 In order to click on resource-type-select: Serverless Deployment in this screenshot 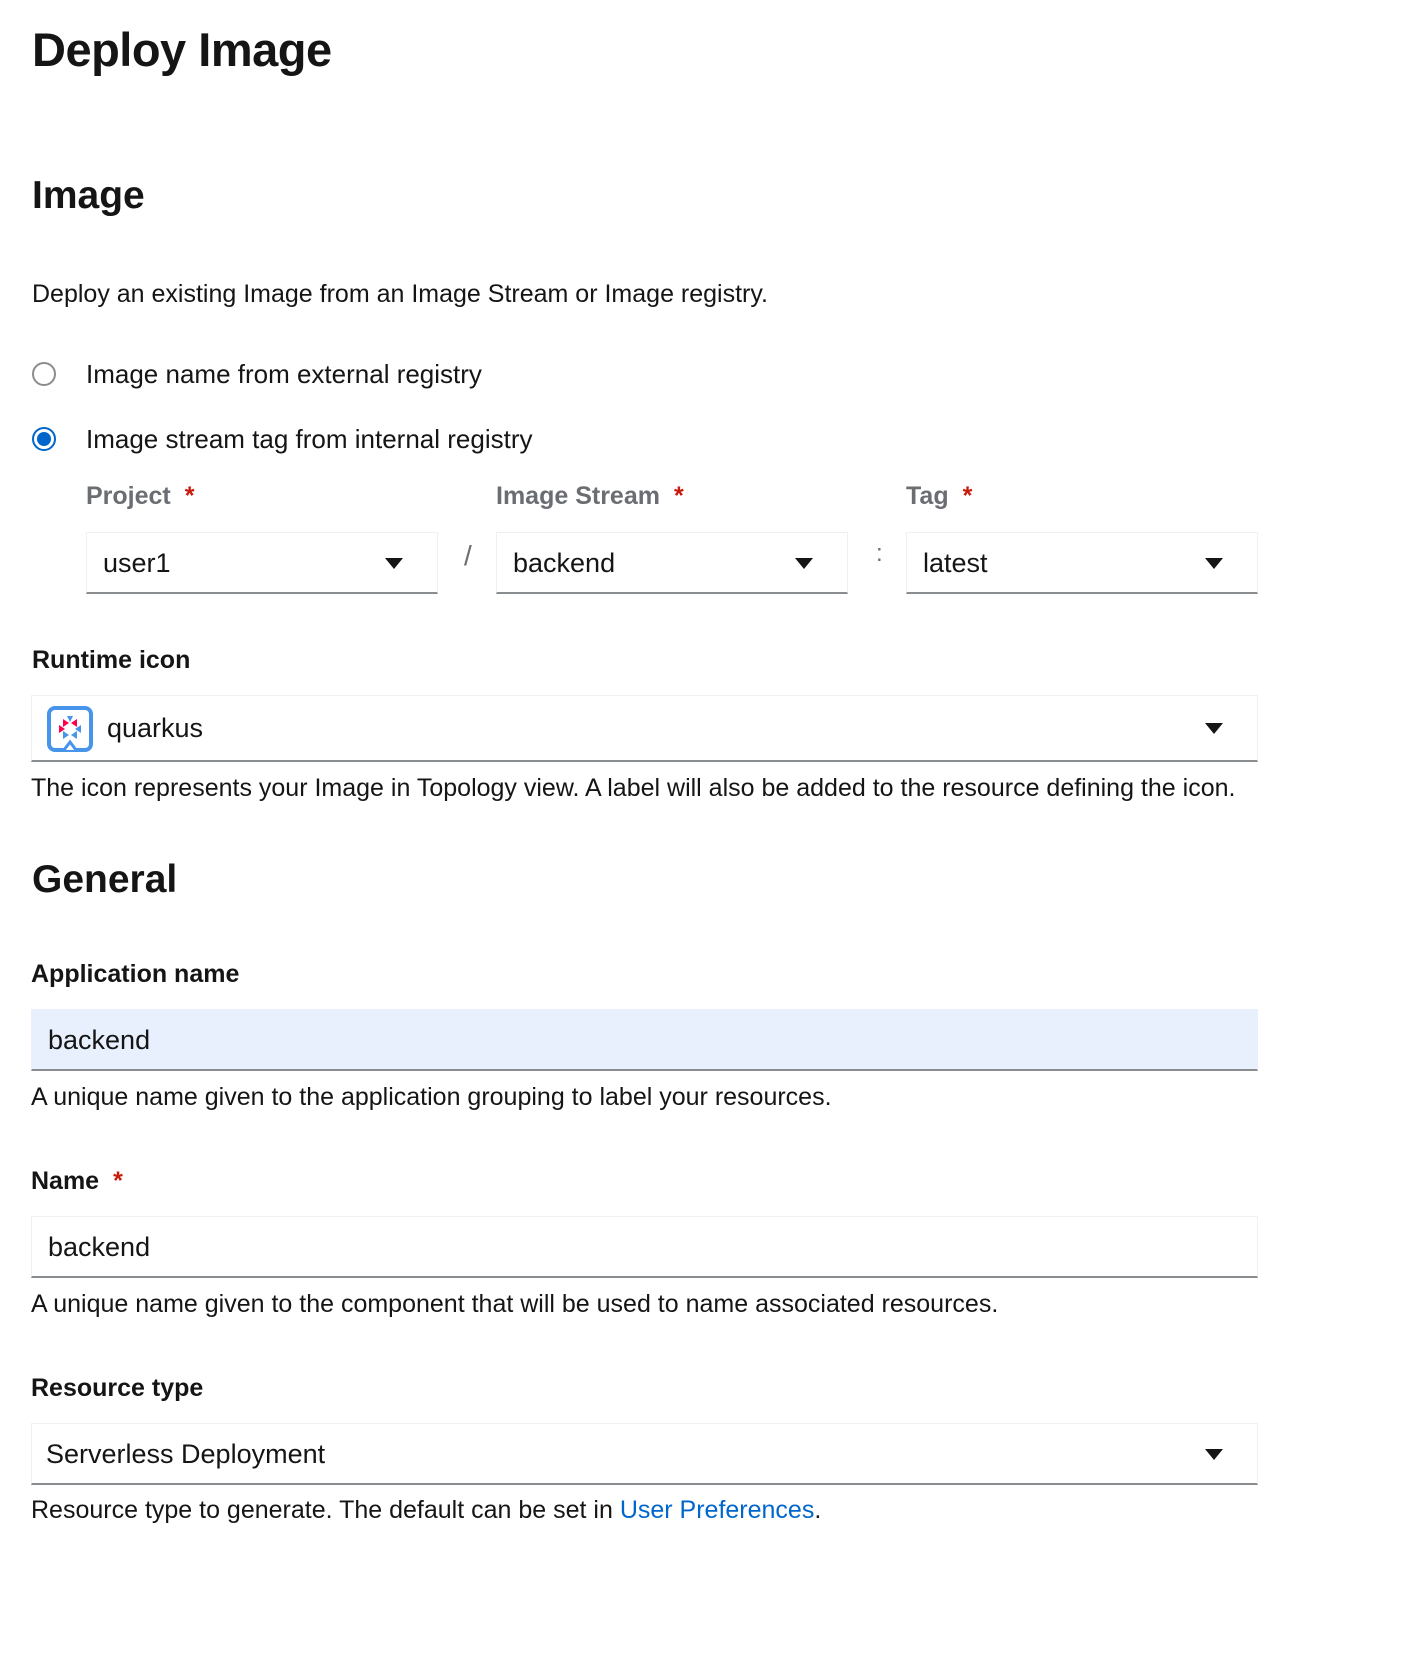, I will do `click(644, 1454)`.